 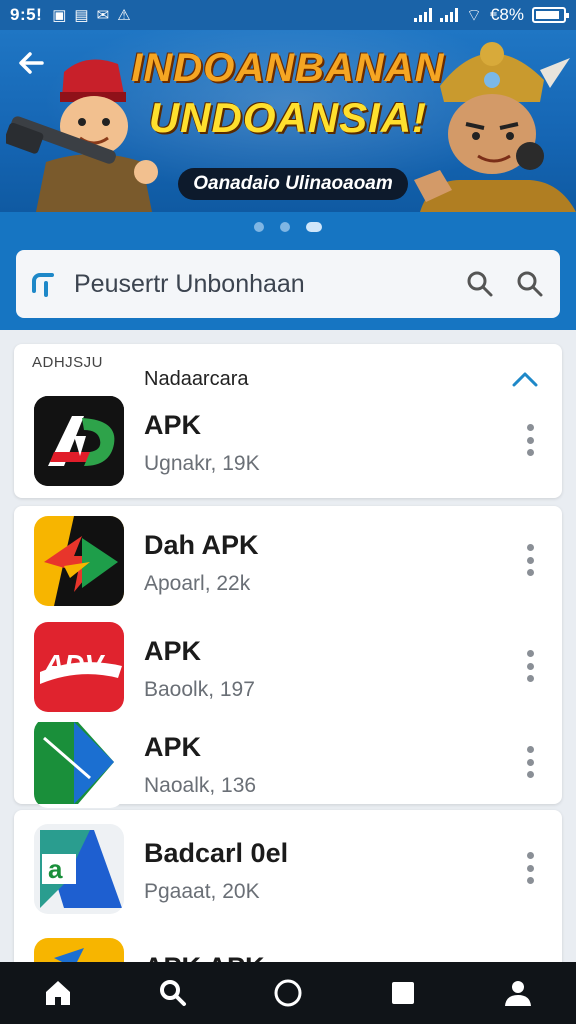 What do you see at coordinates (124, 15) in the screenshot?
I see `alert-icon: ⚠` at bounding box center [124, 15].